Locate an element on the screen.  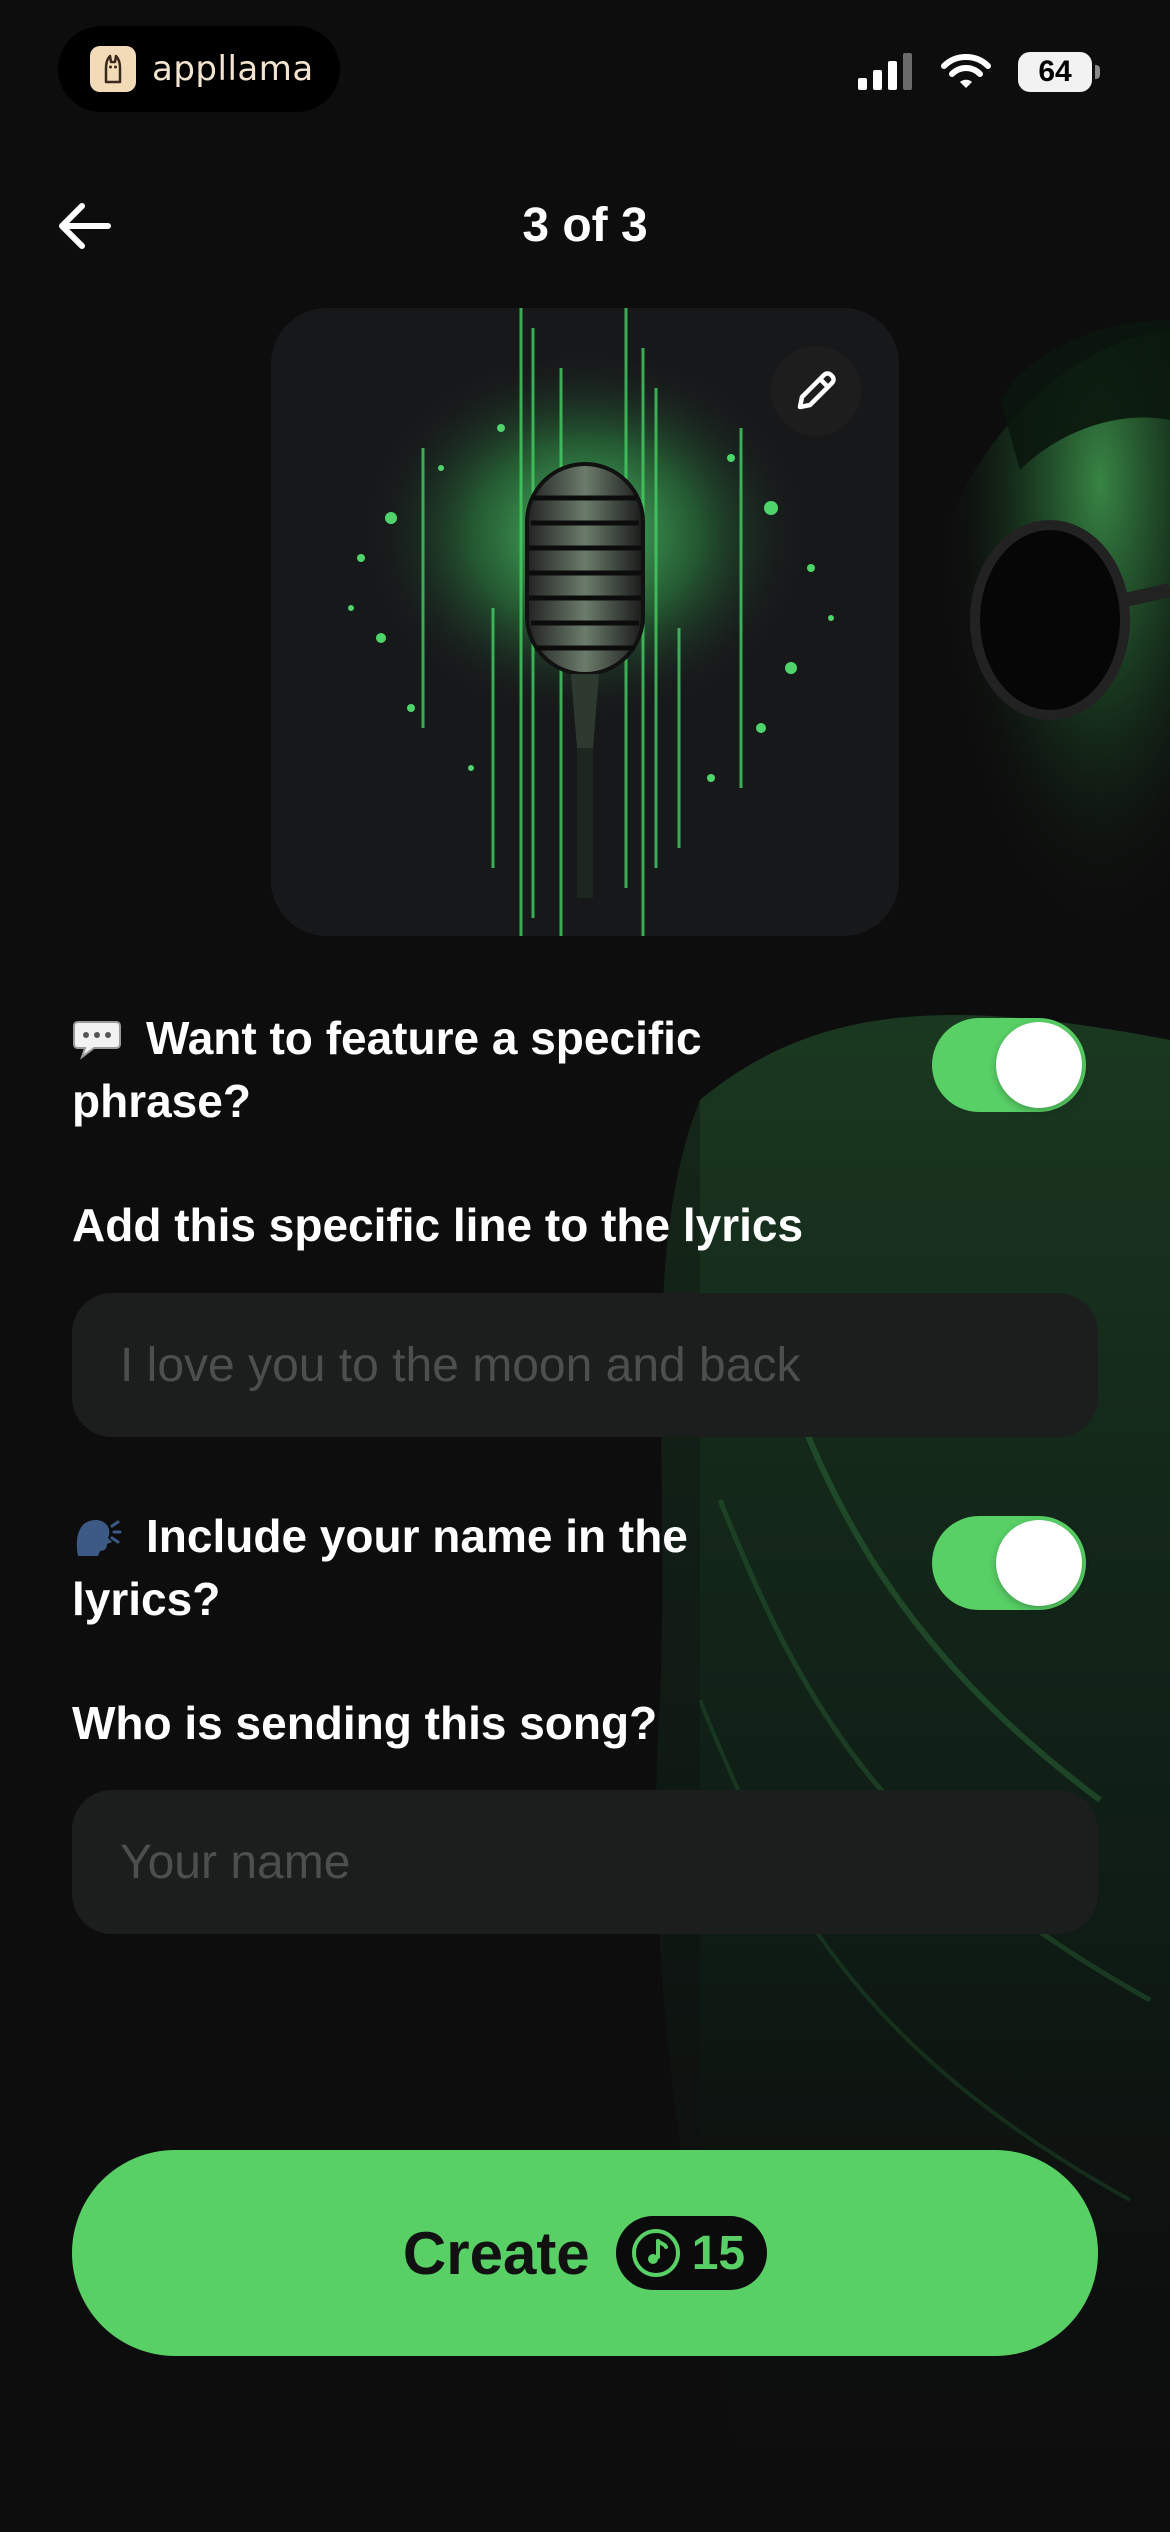
feature-phrase-text: Want to feature a specific phrase? is located at coordinates (387, 1069).